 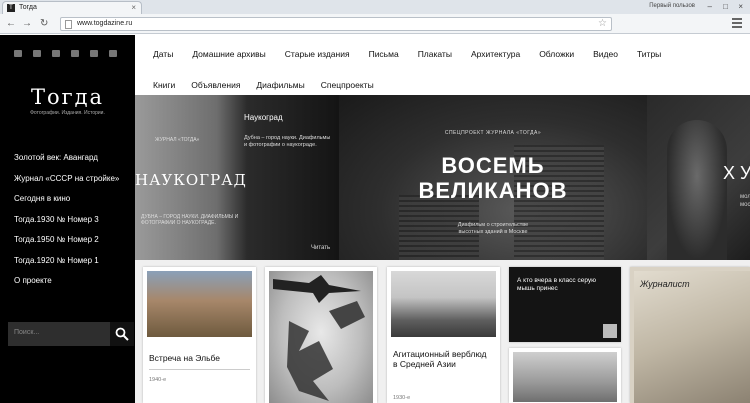 What do you see at coordinates (44, 24) in the screenshot?
I see `reload-icon: ↻` at bounding box center [44, 24].